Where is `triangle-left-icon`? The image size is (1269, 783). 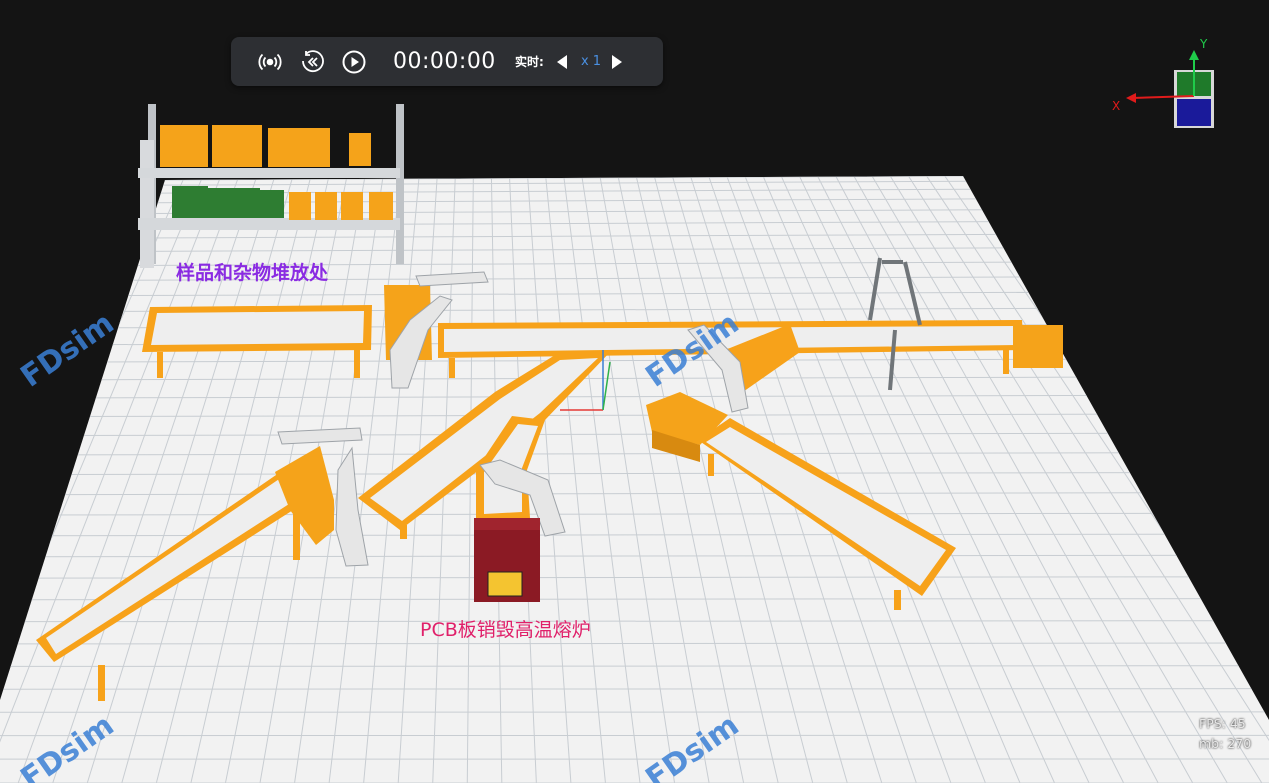
triangle-left-icon is located at coordinates (562, 62).